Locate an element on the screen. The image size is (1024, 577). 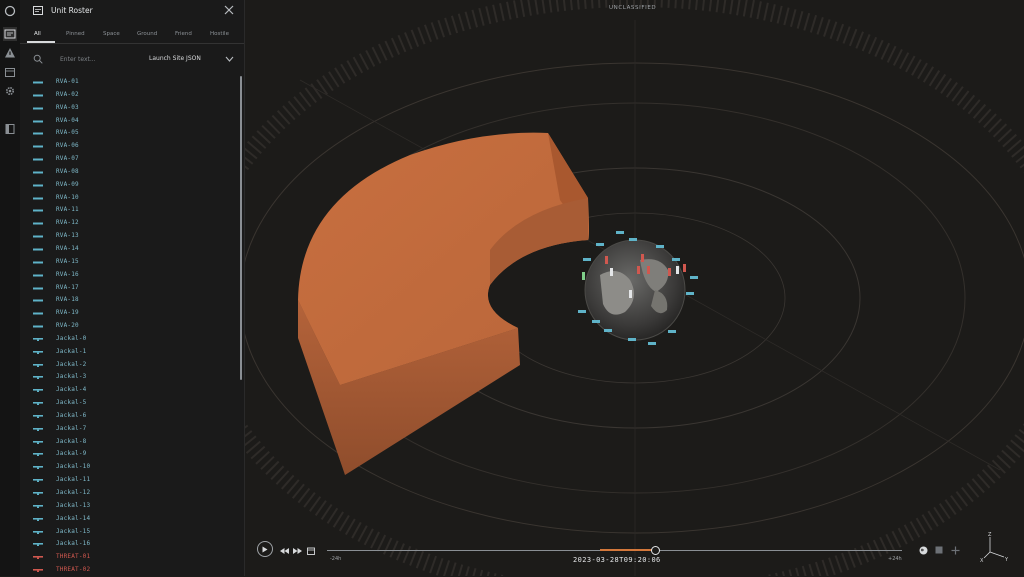
list-item: THREAT-02 is located at coordinates (129, 570).